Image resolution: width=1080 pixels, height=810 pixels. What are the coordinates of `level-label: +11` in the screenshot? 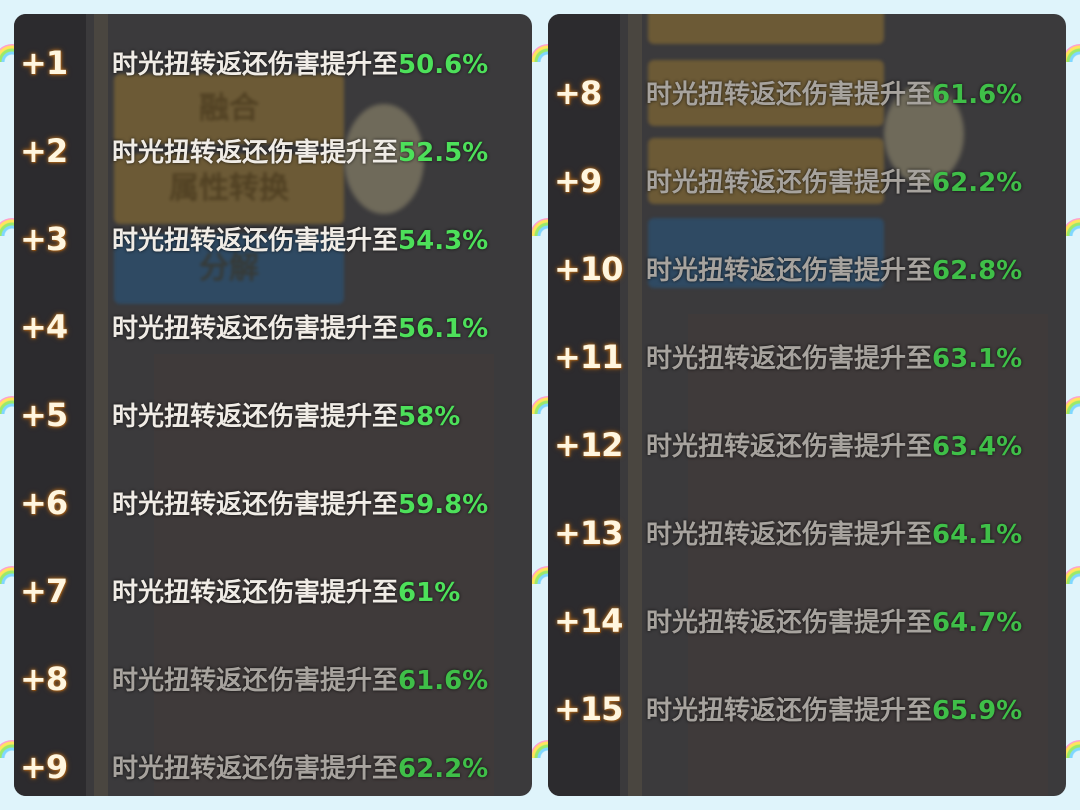 It's located at (588, 357).